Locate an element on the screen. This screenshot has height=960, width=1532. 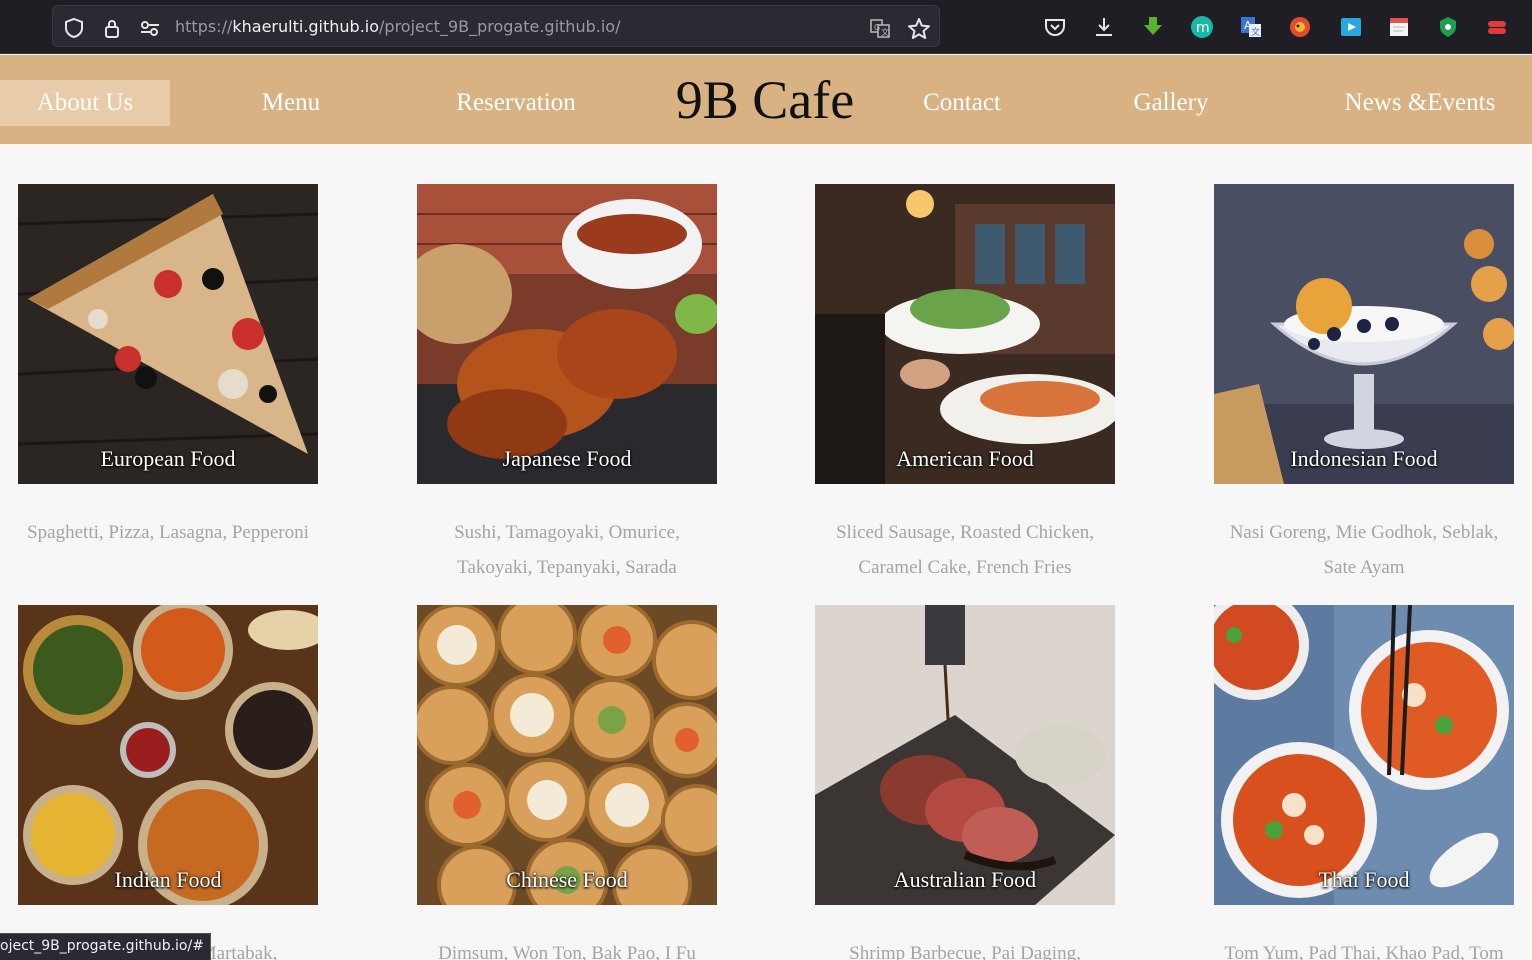
permissions-icon is located at coordinates (150, 27).